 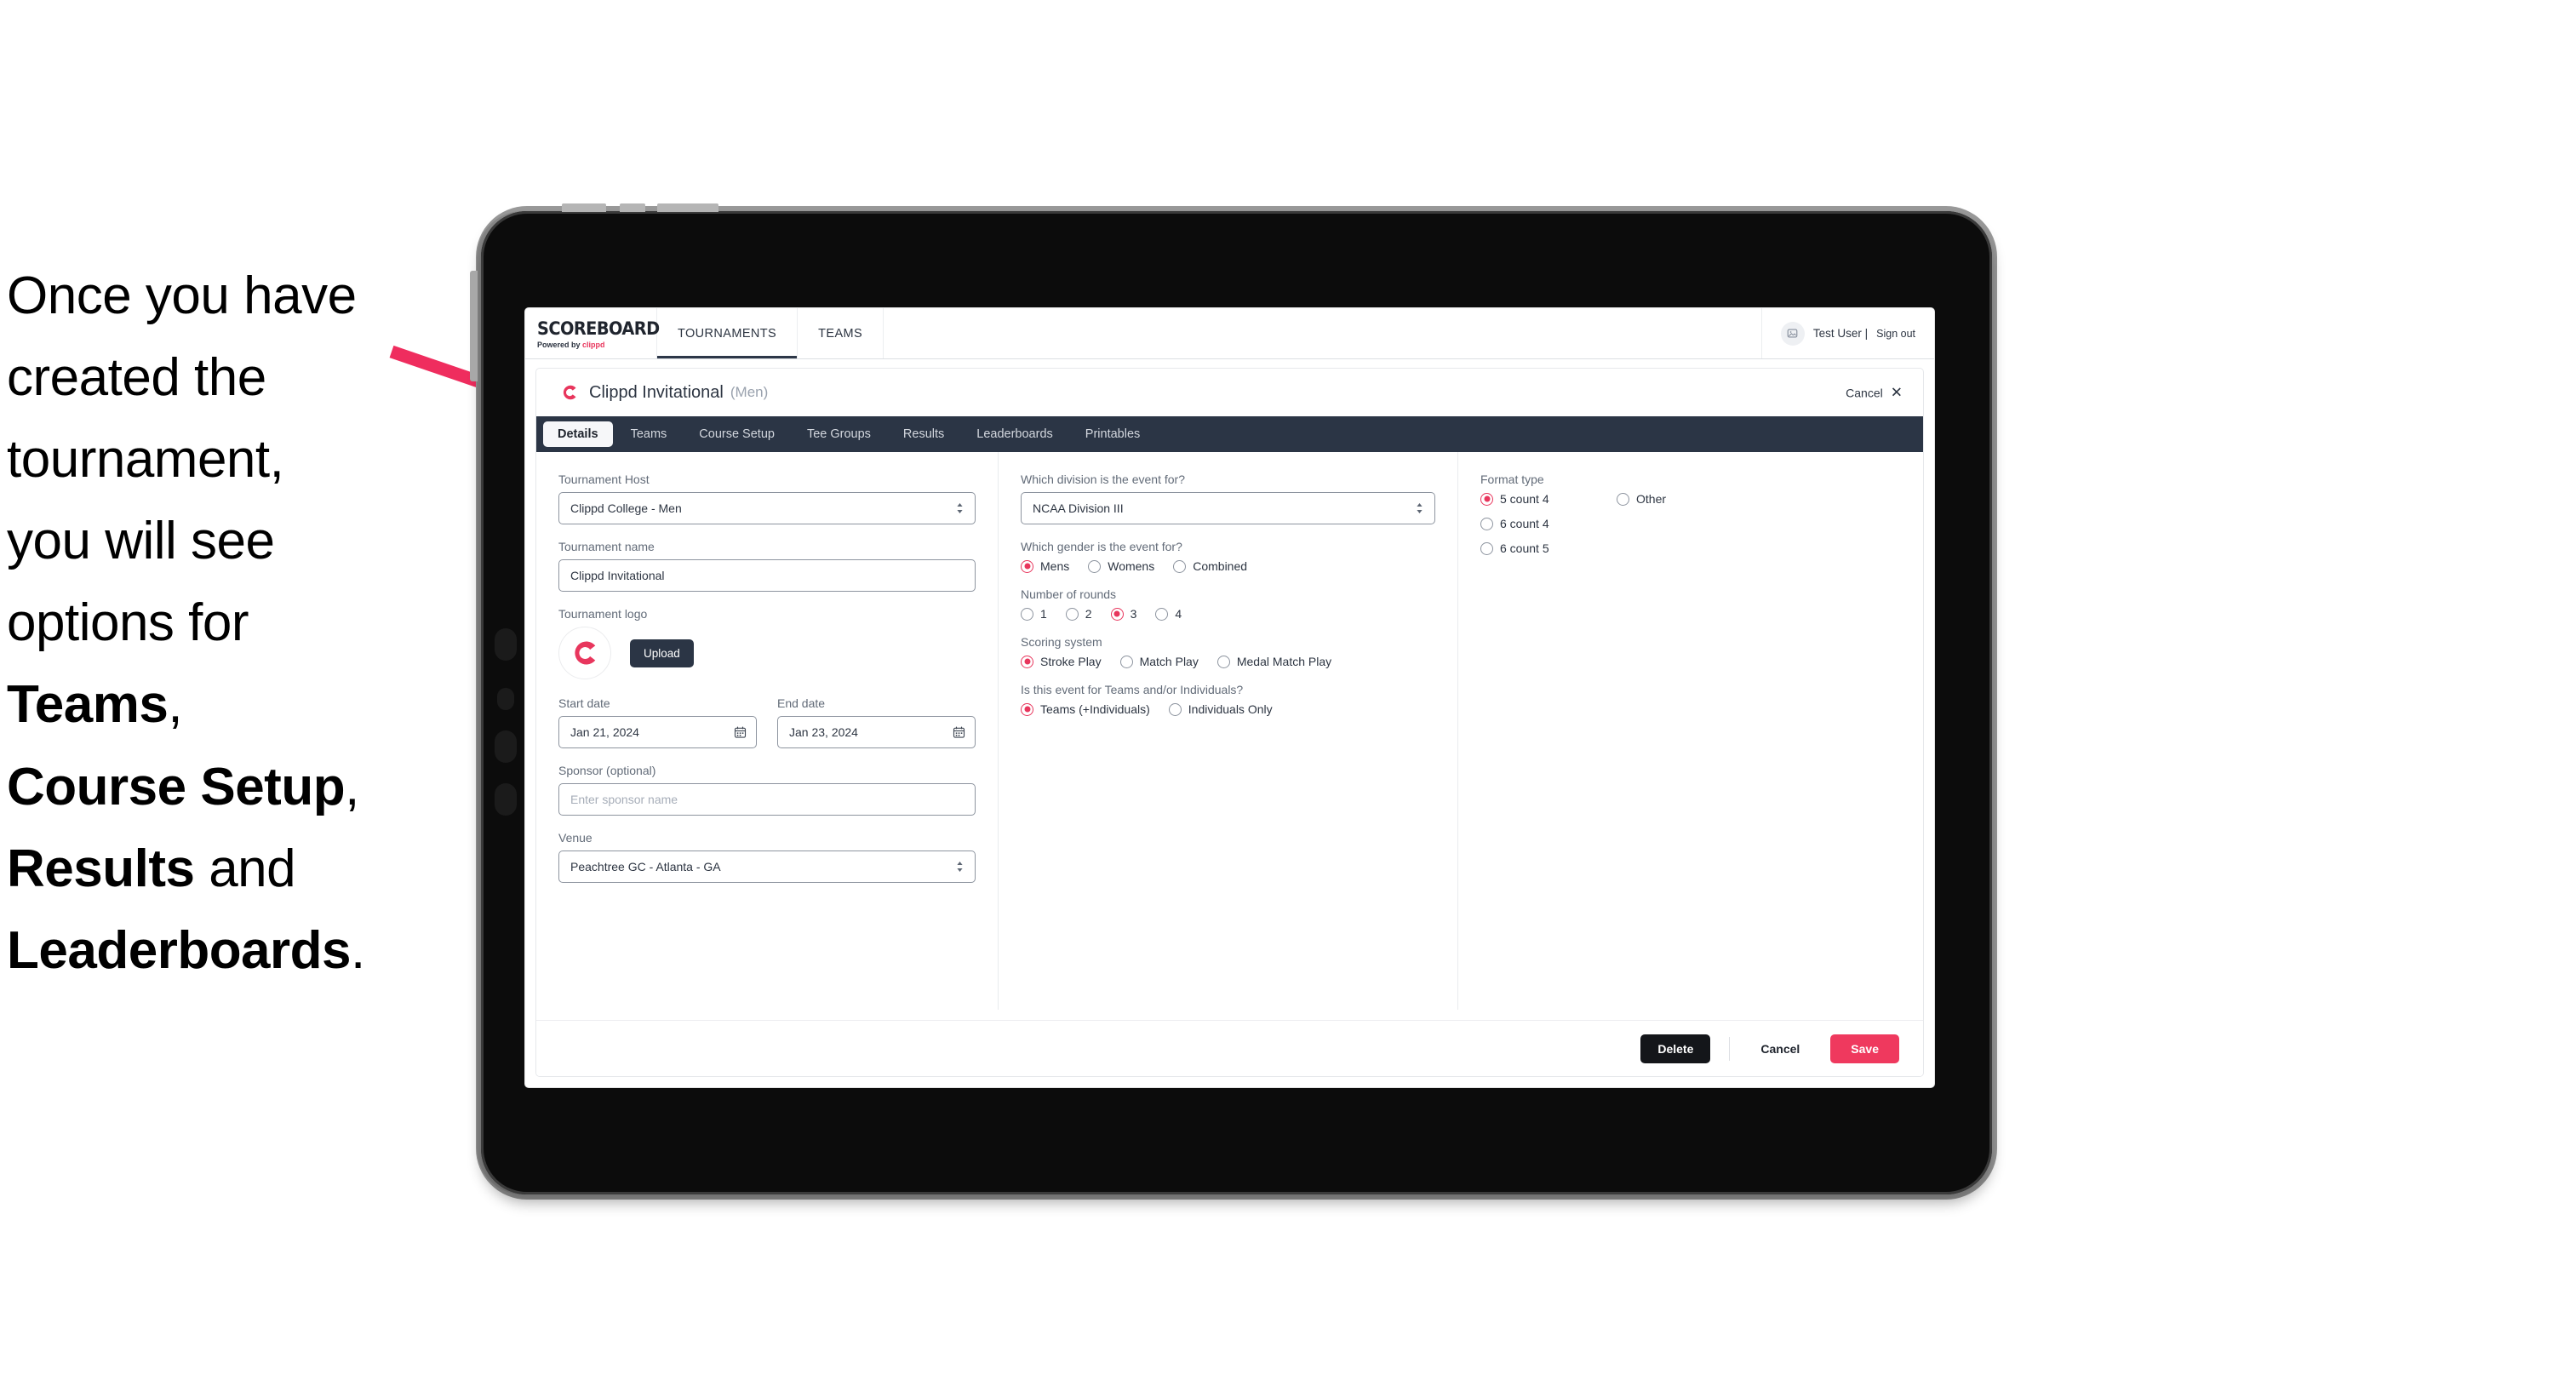 I want to click on field-venue: Venue Peachtree GC - Atlanta - GA, so click(x=767, y=857).